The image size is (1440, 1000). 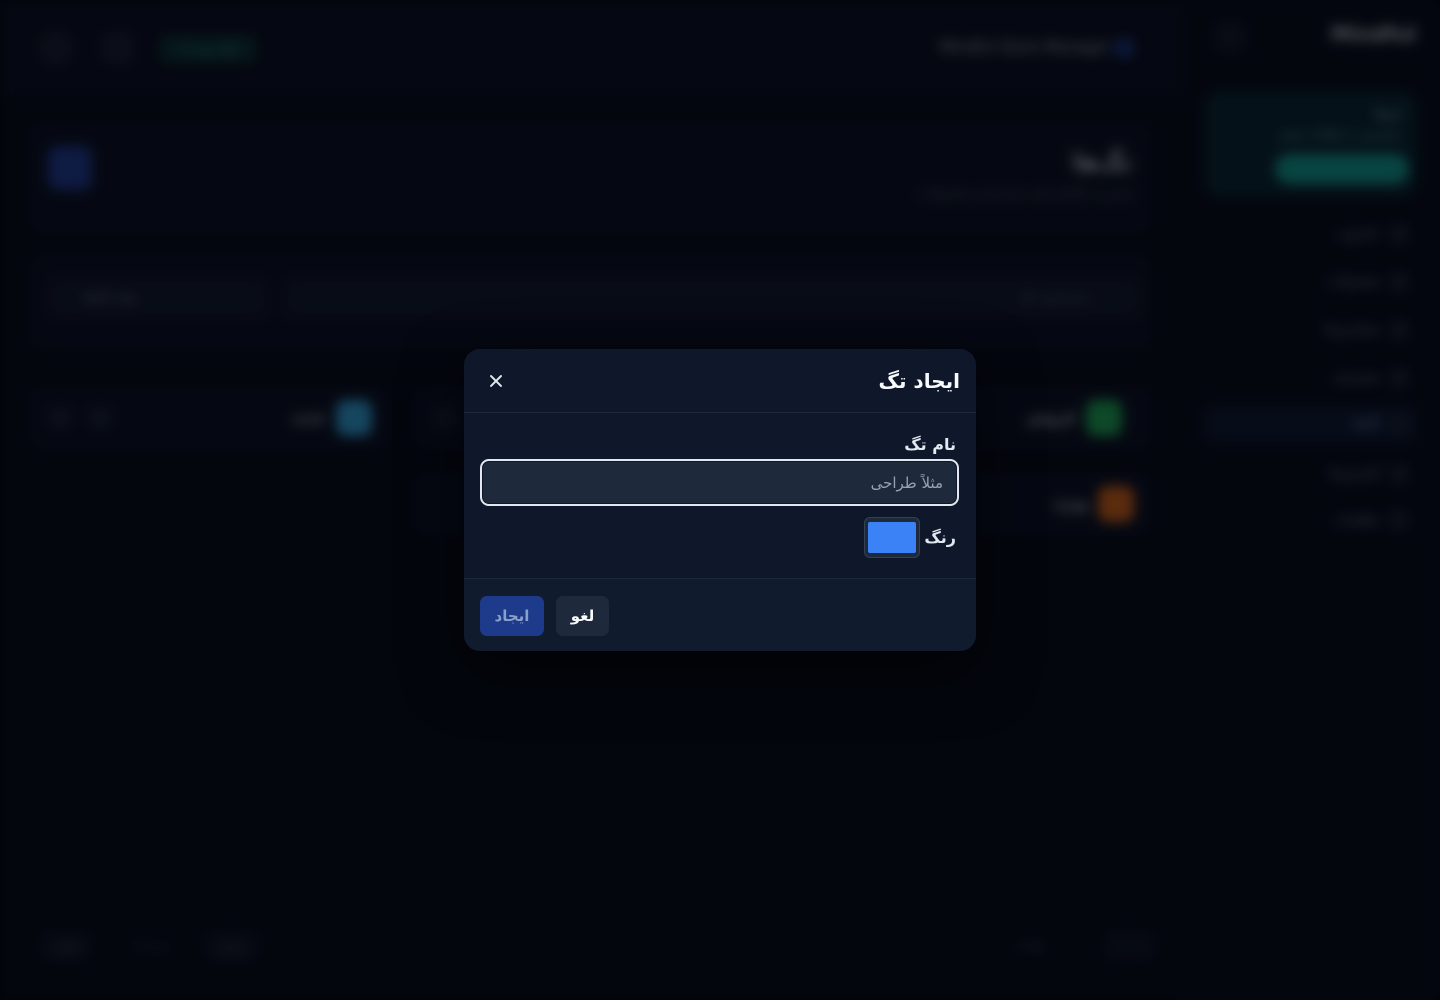 What do you see at coordinates (582, 616) in the screenshot?
I see `cancel-button: لغو` at bounding box center [582, 616].